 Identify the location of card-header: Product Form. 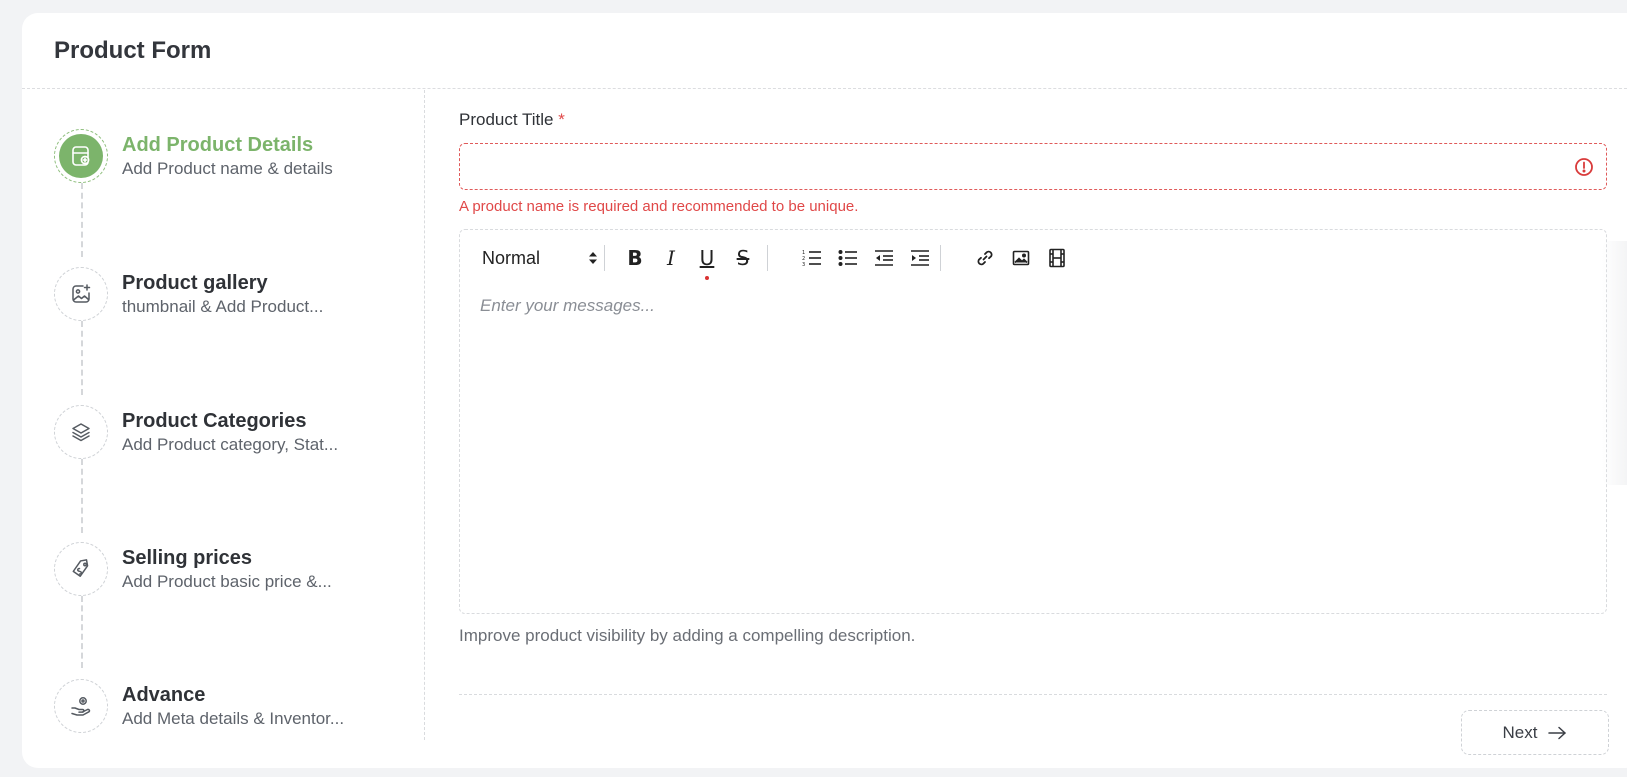
(824, 51).